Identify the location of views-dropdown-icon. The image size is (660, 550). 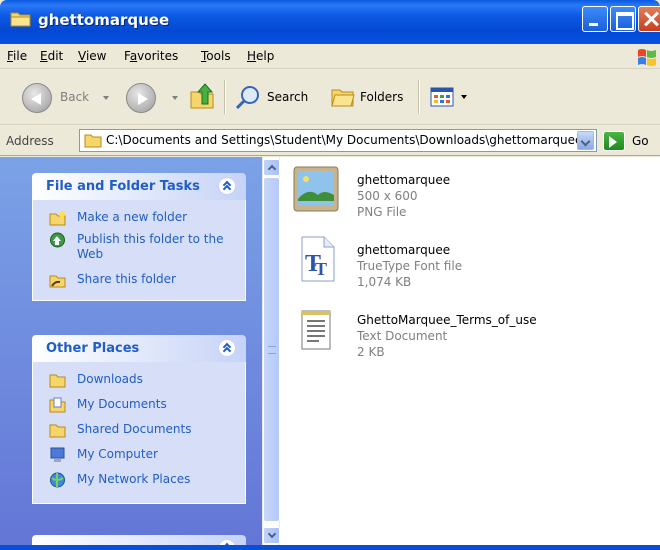
(464, 97).